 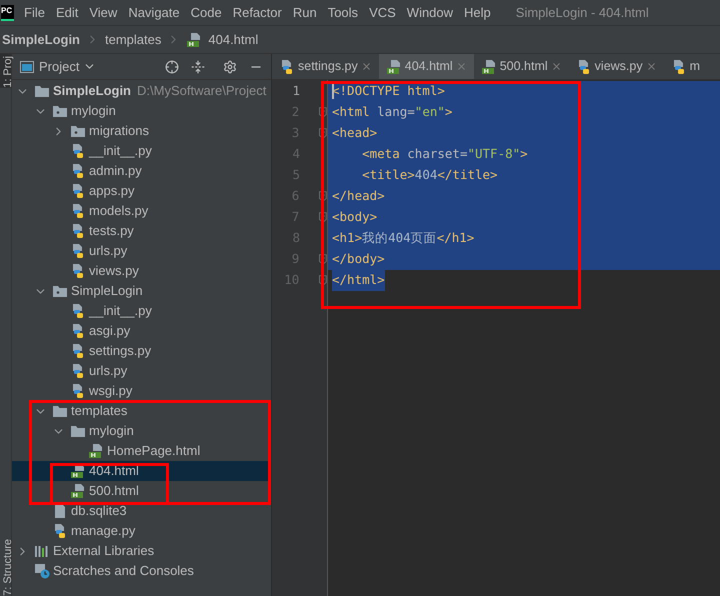 I want to click on item-label: views.py, so click(x=114, y=271).